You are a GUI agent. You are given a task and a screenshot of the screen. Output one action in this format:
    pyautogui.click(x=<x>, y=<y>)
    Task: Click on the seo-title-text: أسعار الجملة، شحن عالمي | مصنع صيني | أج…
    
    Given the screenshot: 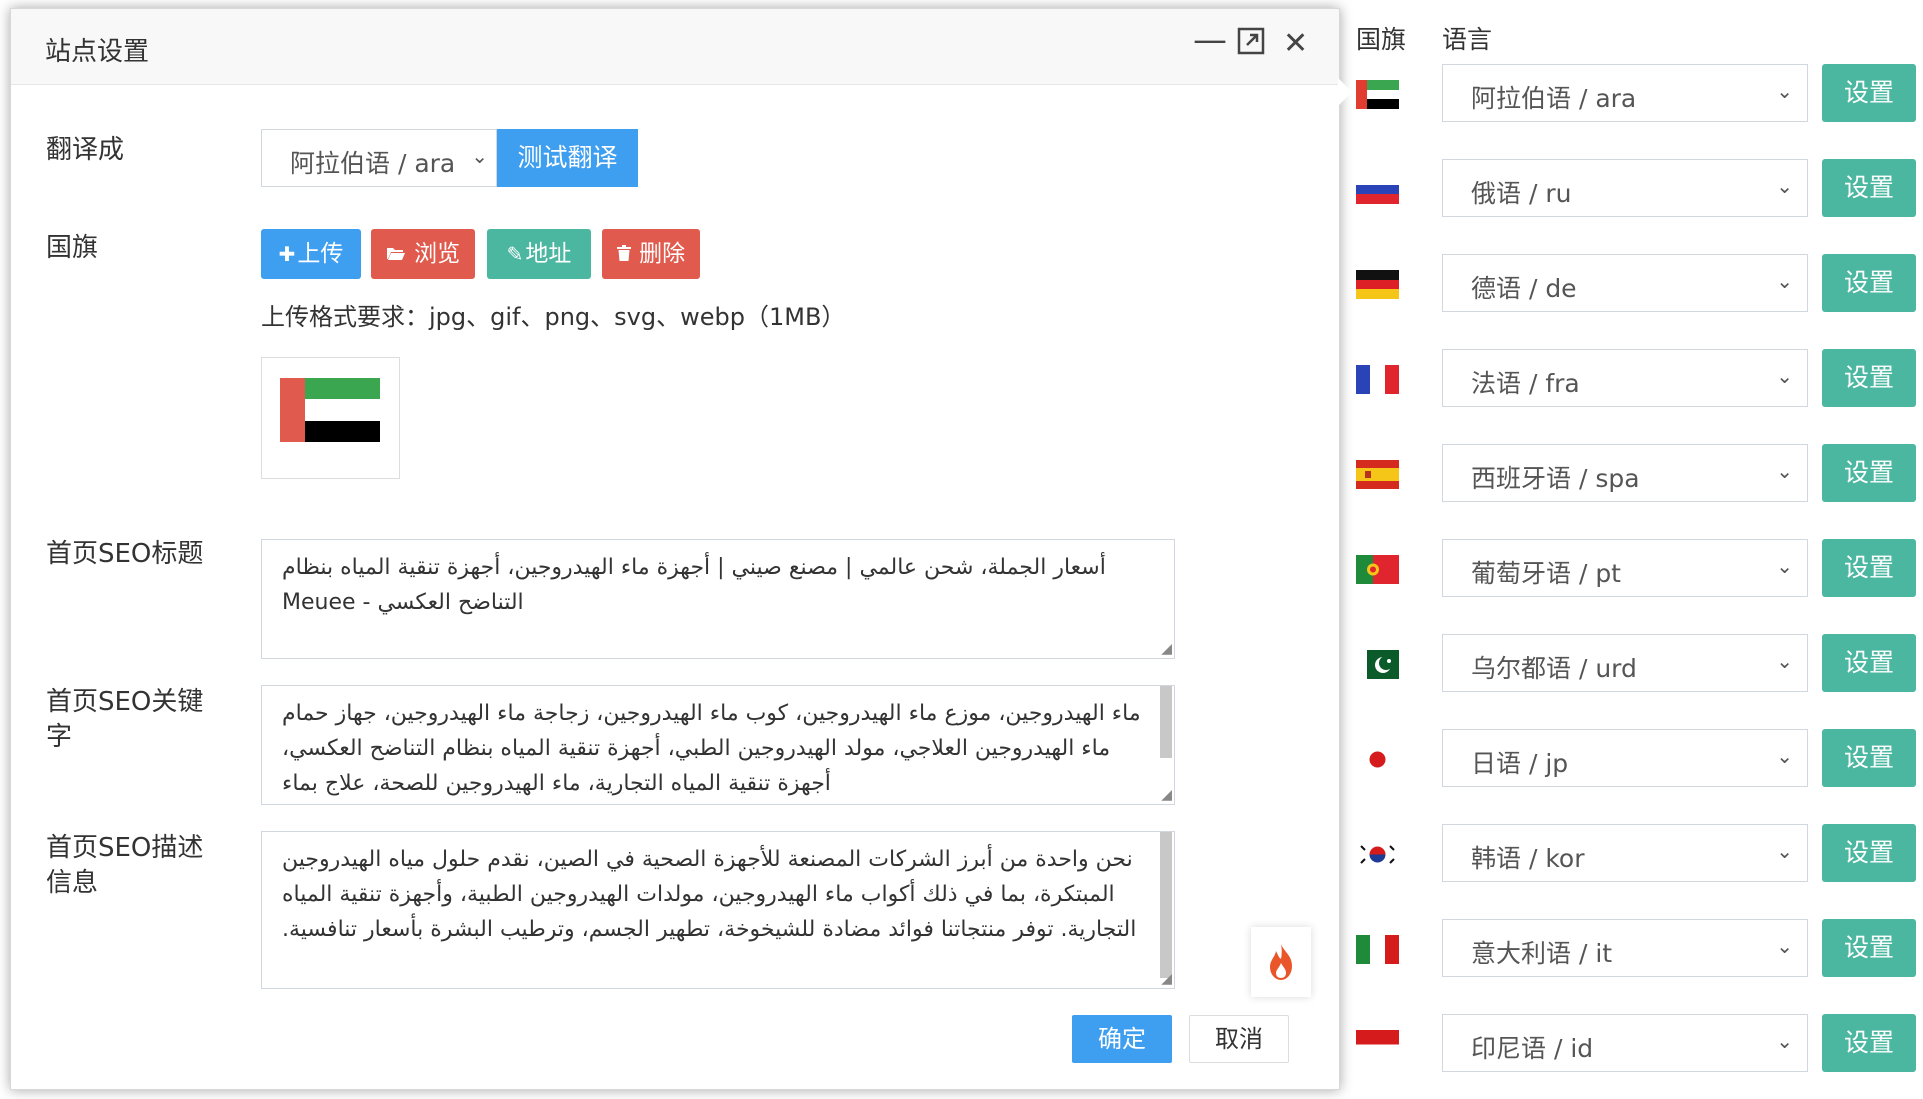 What is the action you would take?
    pyautogui.click(x=694, y=585)
    